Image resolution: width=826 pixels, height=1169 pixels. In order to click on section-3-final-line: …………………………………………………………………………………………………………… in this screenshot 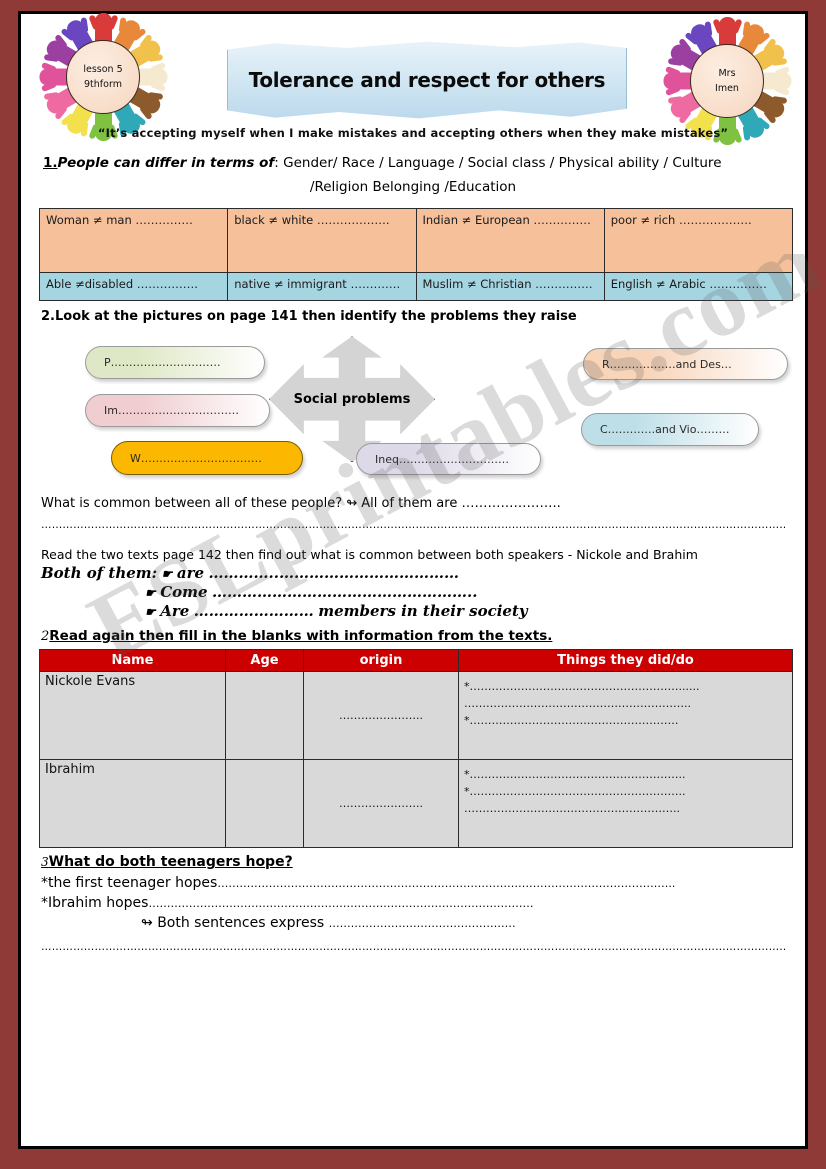, I will do `click(413, 947)`.